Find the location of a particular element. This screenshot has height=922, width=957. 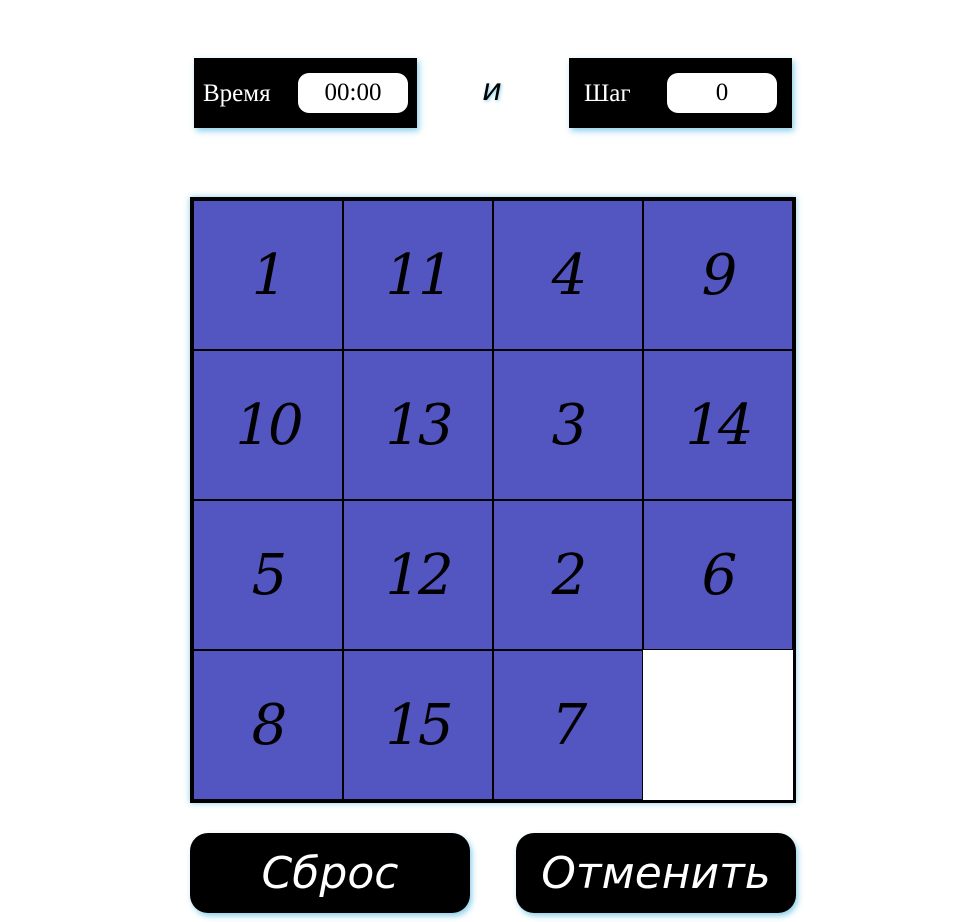

time-value: 00:00 is located at coordinates (353, 93).